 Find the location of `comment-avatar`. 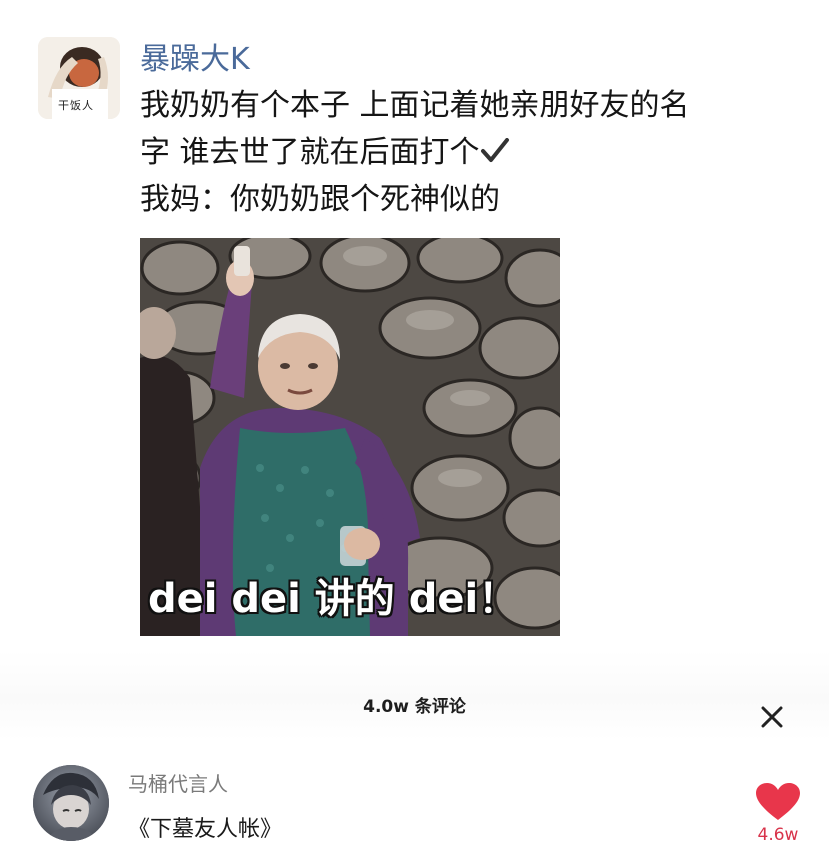

comment-avatar is located at coordinates (71, 803).